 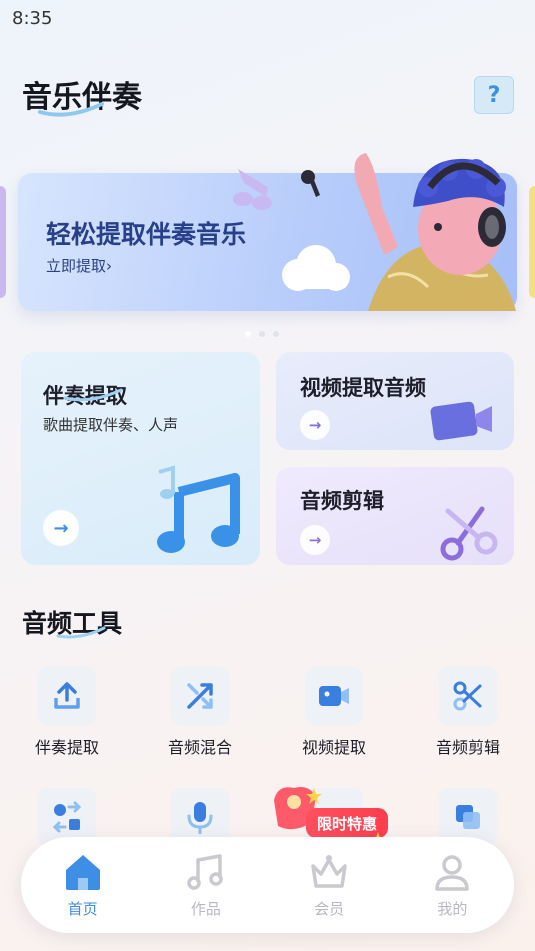 What do you see at coordinates (67, 817) in the screenshot?
I see `convert-icon` at bounding box center [67, 817].